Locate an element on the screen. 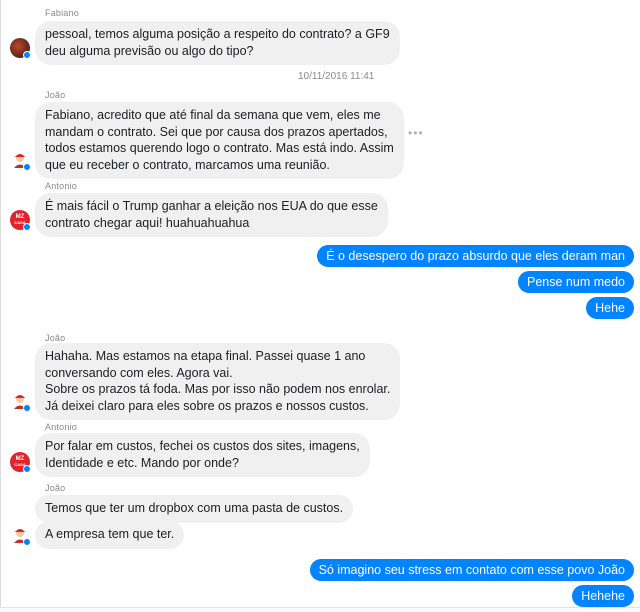 The image size is (640, 612). message-bubble-outgoing: Hehehe is located at coordinates (603, 596).